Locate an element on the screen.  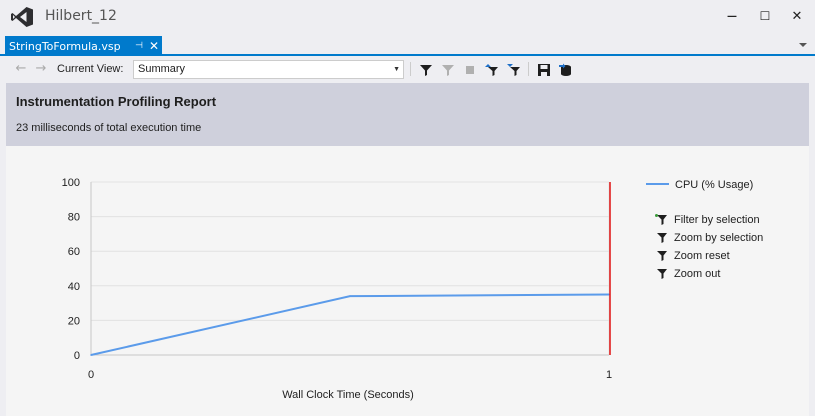
save-icon is located at coordinates (544, 70).